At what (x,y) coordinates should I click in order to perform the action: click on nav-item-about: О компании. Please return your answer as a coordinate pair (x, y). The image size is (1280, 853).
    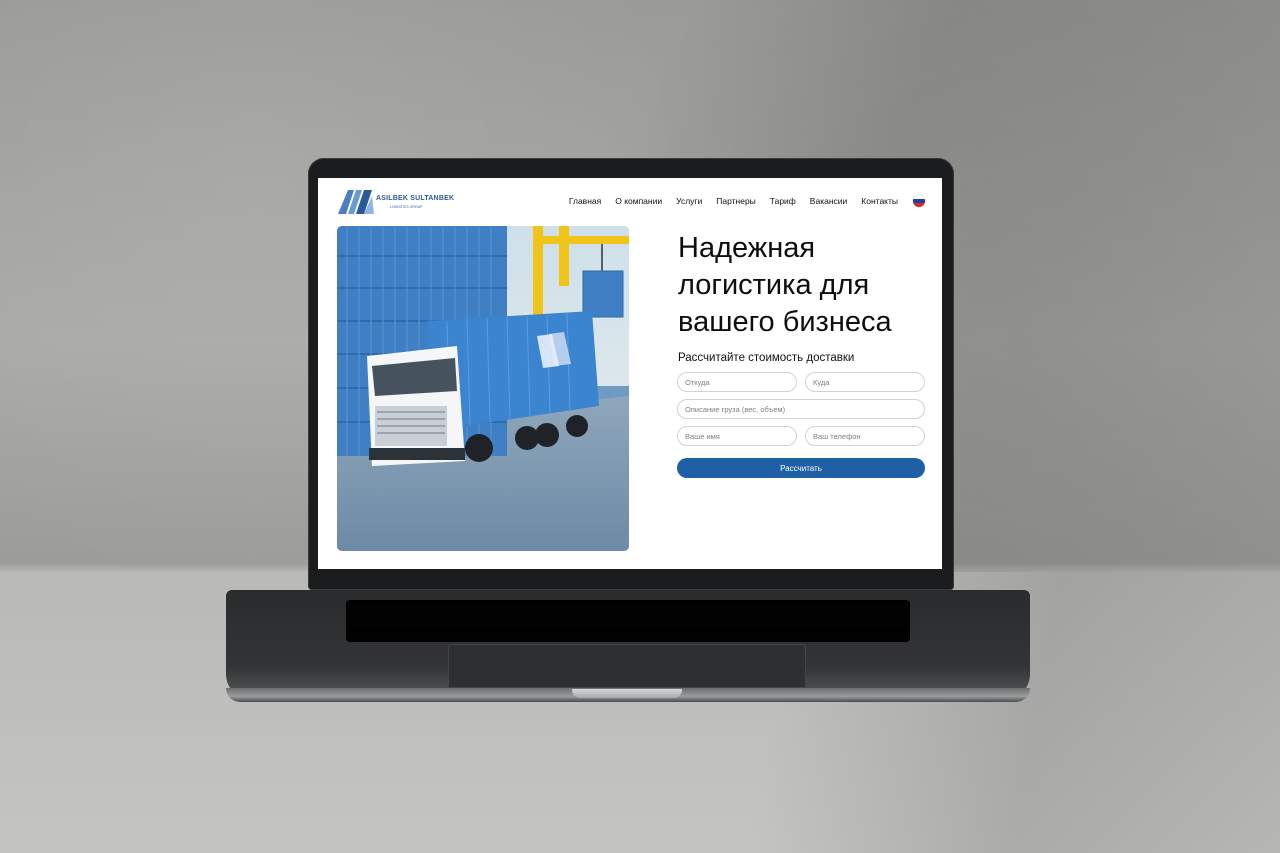
    Looking at the image, I should click on (638, 201).